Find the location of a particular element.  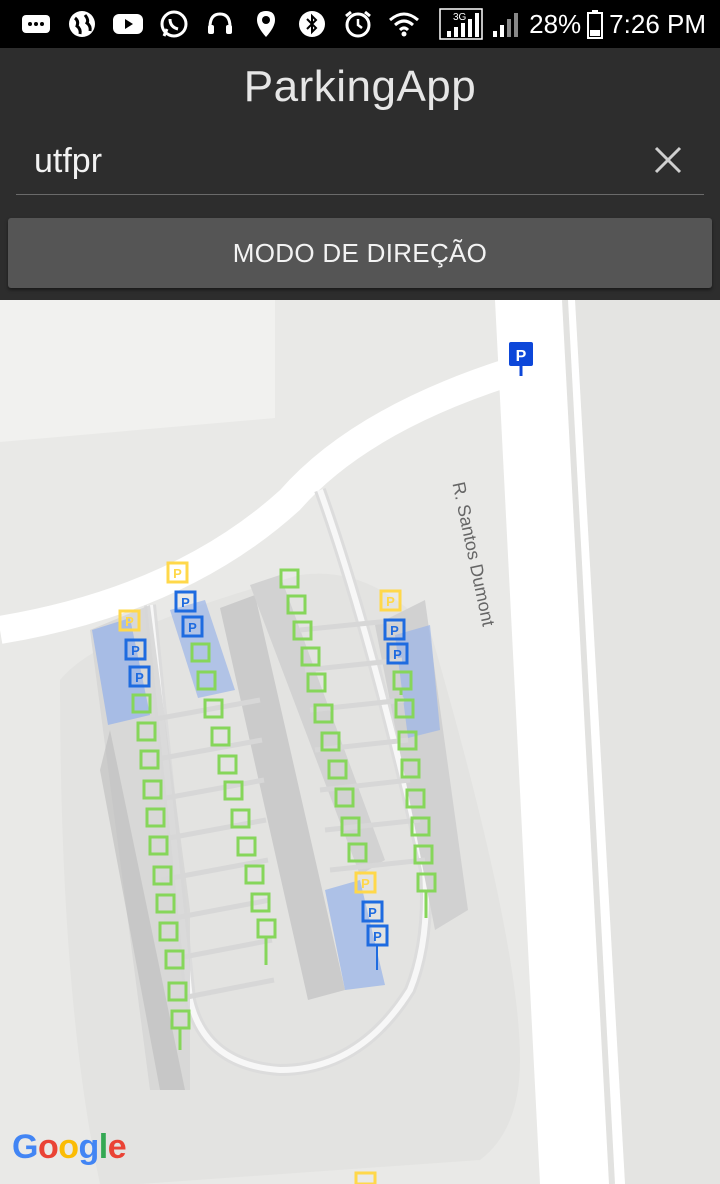

alarm-icon is located at coordinates (358, 24).